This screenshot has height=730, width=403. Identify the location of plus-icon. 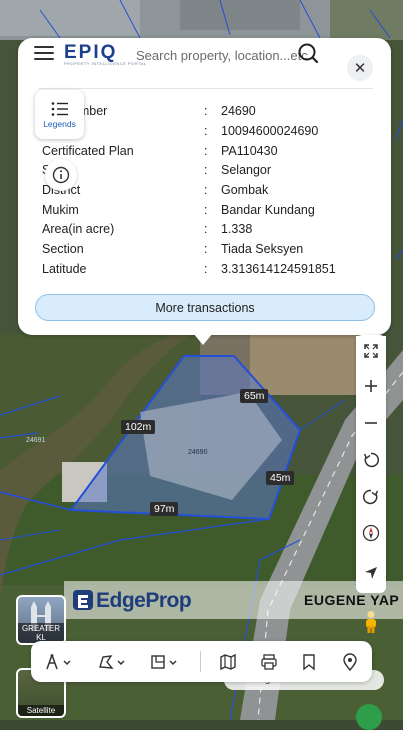
(371, 386).